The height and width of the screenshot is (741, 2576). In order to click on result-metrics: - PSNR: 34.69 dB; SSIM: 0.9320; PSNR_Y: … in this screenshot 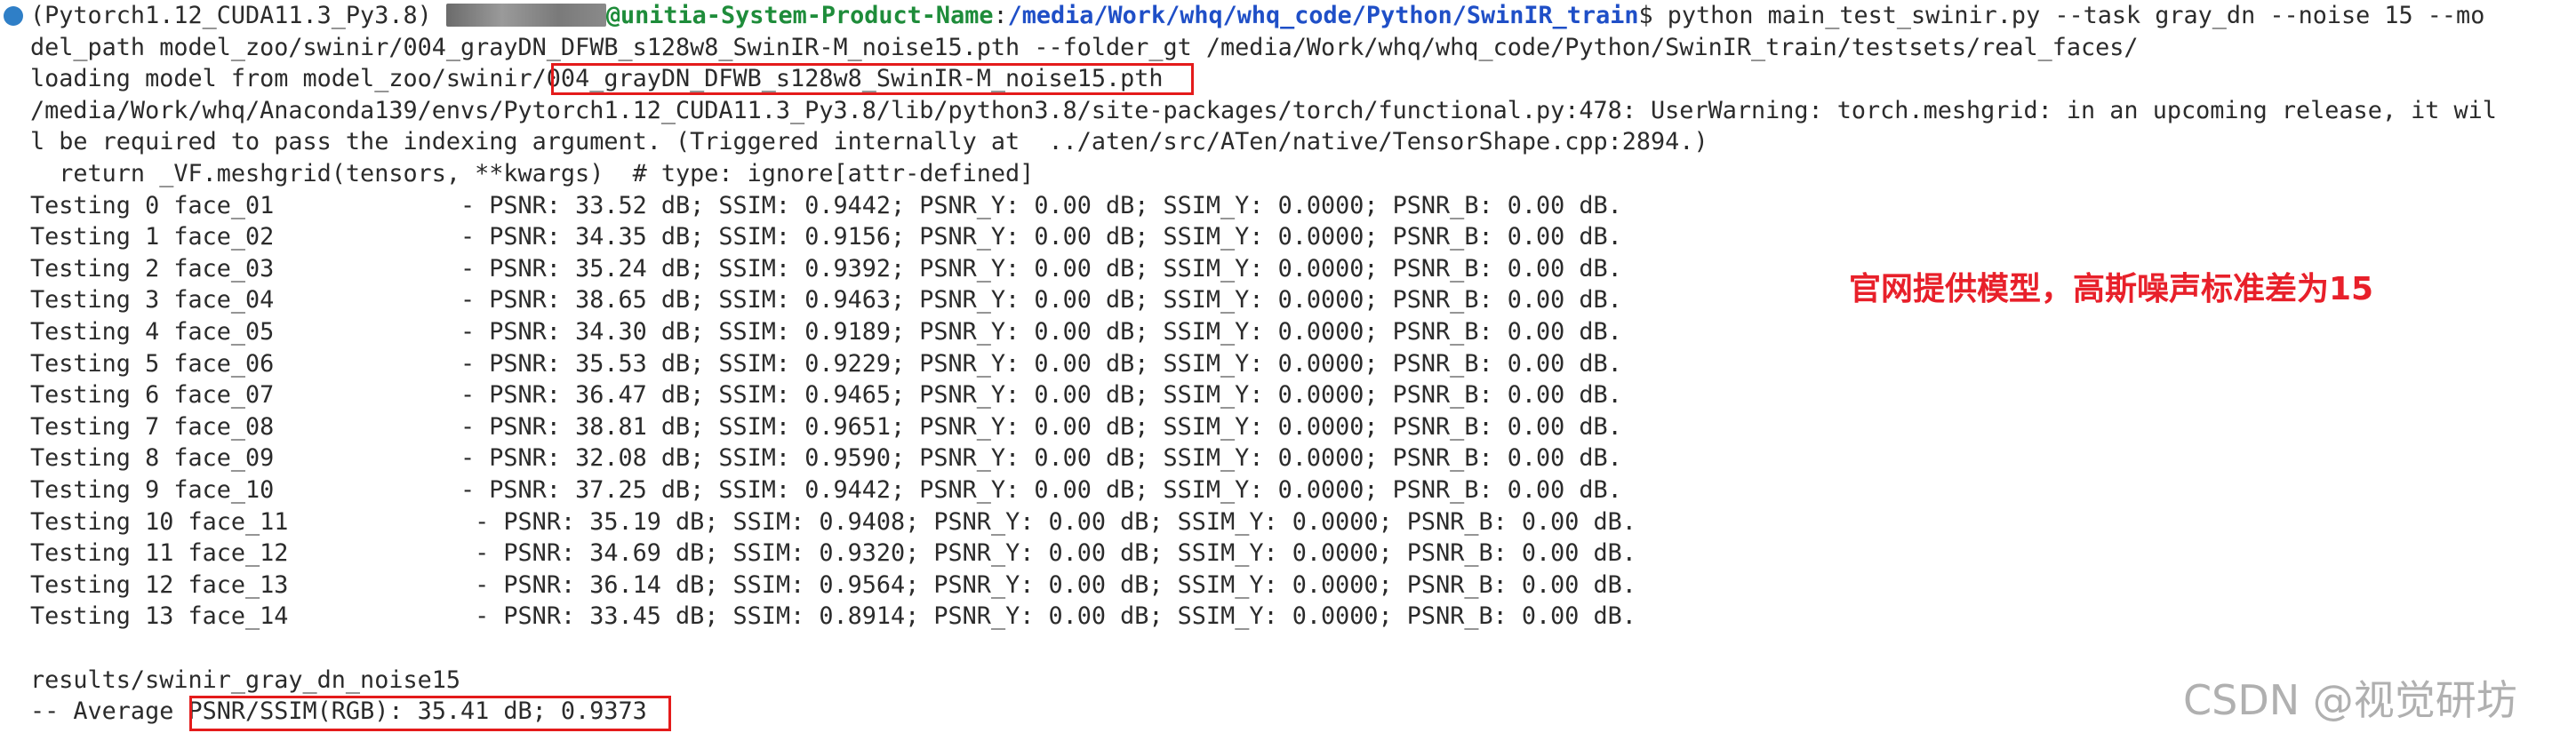, I will do `click(1048, 553)`.